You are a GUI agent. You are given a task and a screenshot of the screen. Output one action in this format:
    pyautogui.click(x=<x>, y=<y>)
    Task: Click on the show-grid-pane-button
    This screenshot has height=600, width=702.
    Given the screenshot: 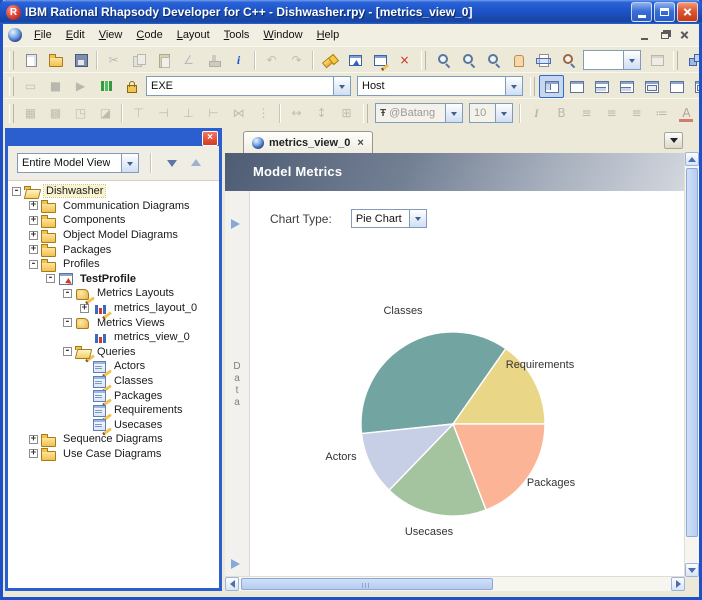 What is the action you would take?
    pyautogui.click(x=651, y=86)
    